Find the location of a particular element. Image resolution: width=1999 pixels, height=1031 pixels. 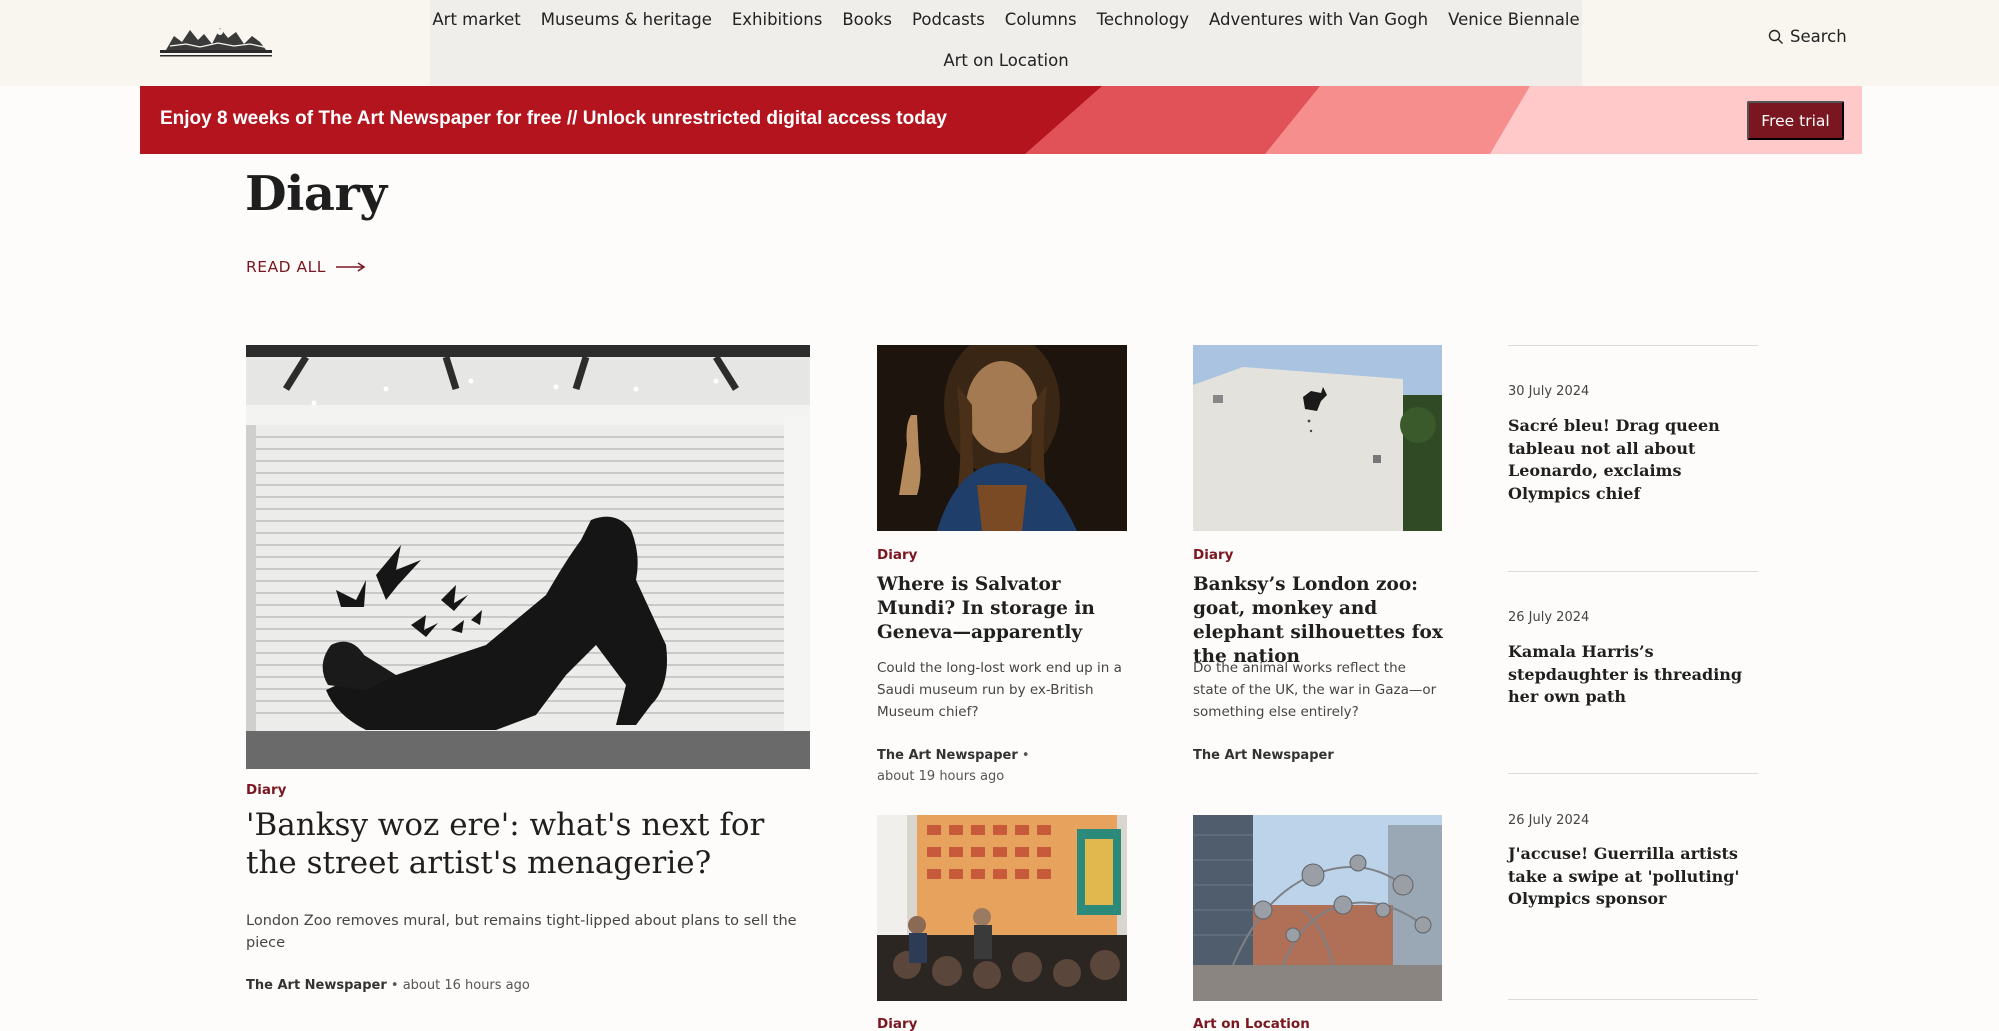

nav-item-podcasts: Podcasts is located at coordinates (948, 19).